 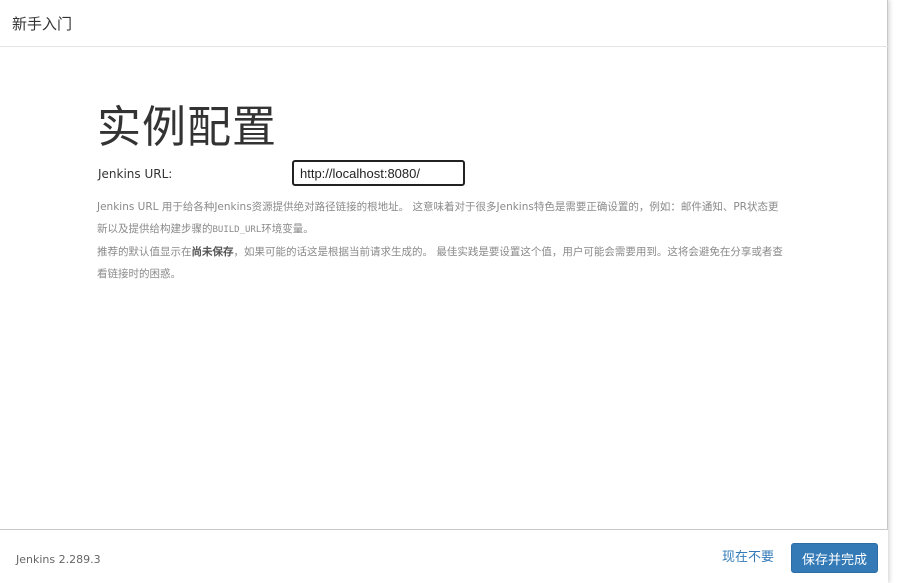 I want to click on not-saved-emphasis: 尚未保存, so click(x=212, y=252).